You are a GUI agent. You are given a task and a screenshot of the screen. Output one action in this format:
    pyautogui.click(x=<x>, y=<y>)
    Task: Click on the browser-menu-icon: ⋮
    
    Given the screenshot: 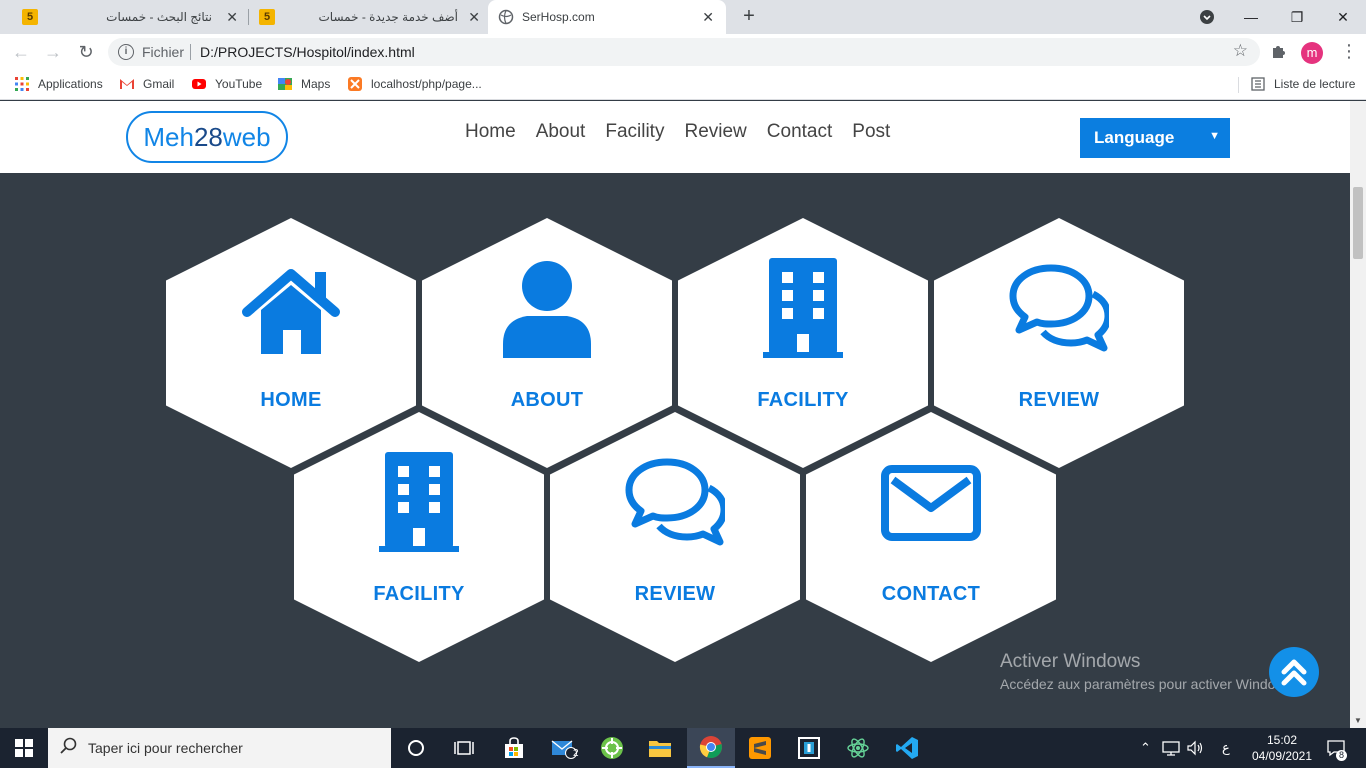 What is the action you would take?
    pyautogui.click(x=1349, y=51)
    